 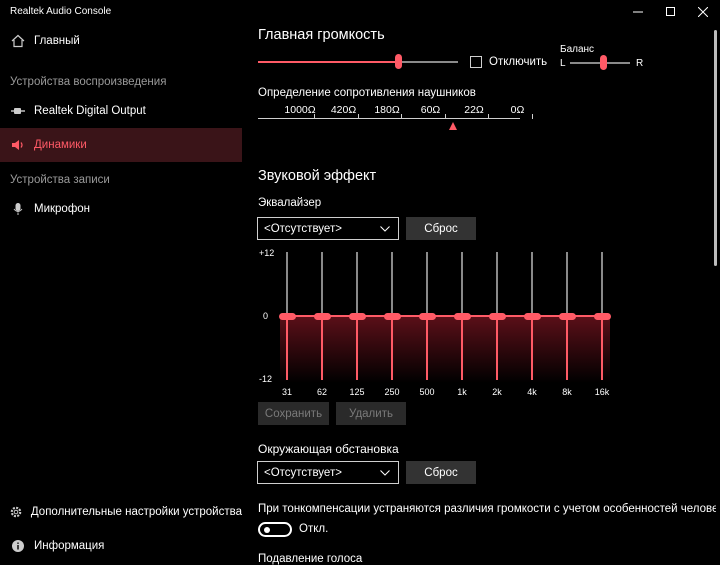 What do you see at coordinates (328, 449) in the screenshot?
I see `environment-title: Окружающая обстановка` at bounding box center [328, 449].